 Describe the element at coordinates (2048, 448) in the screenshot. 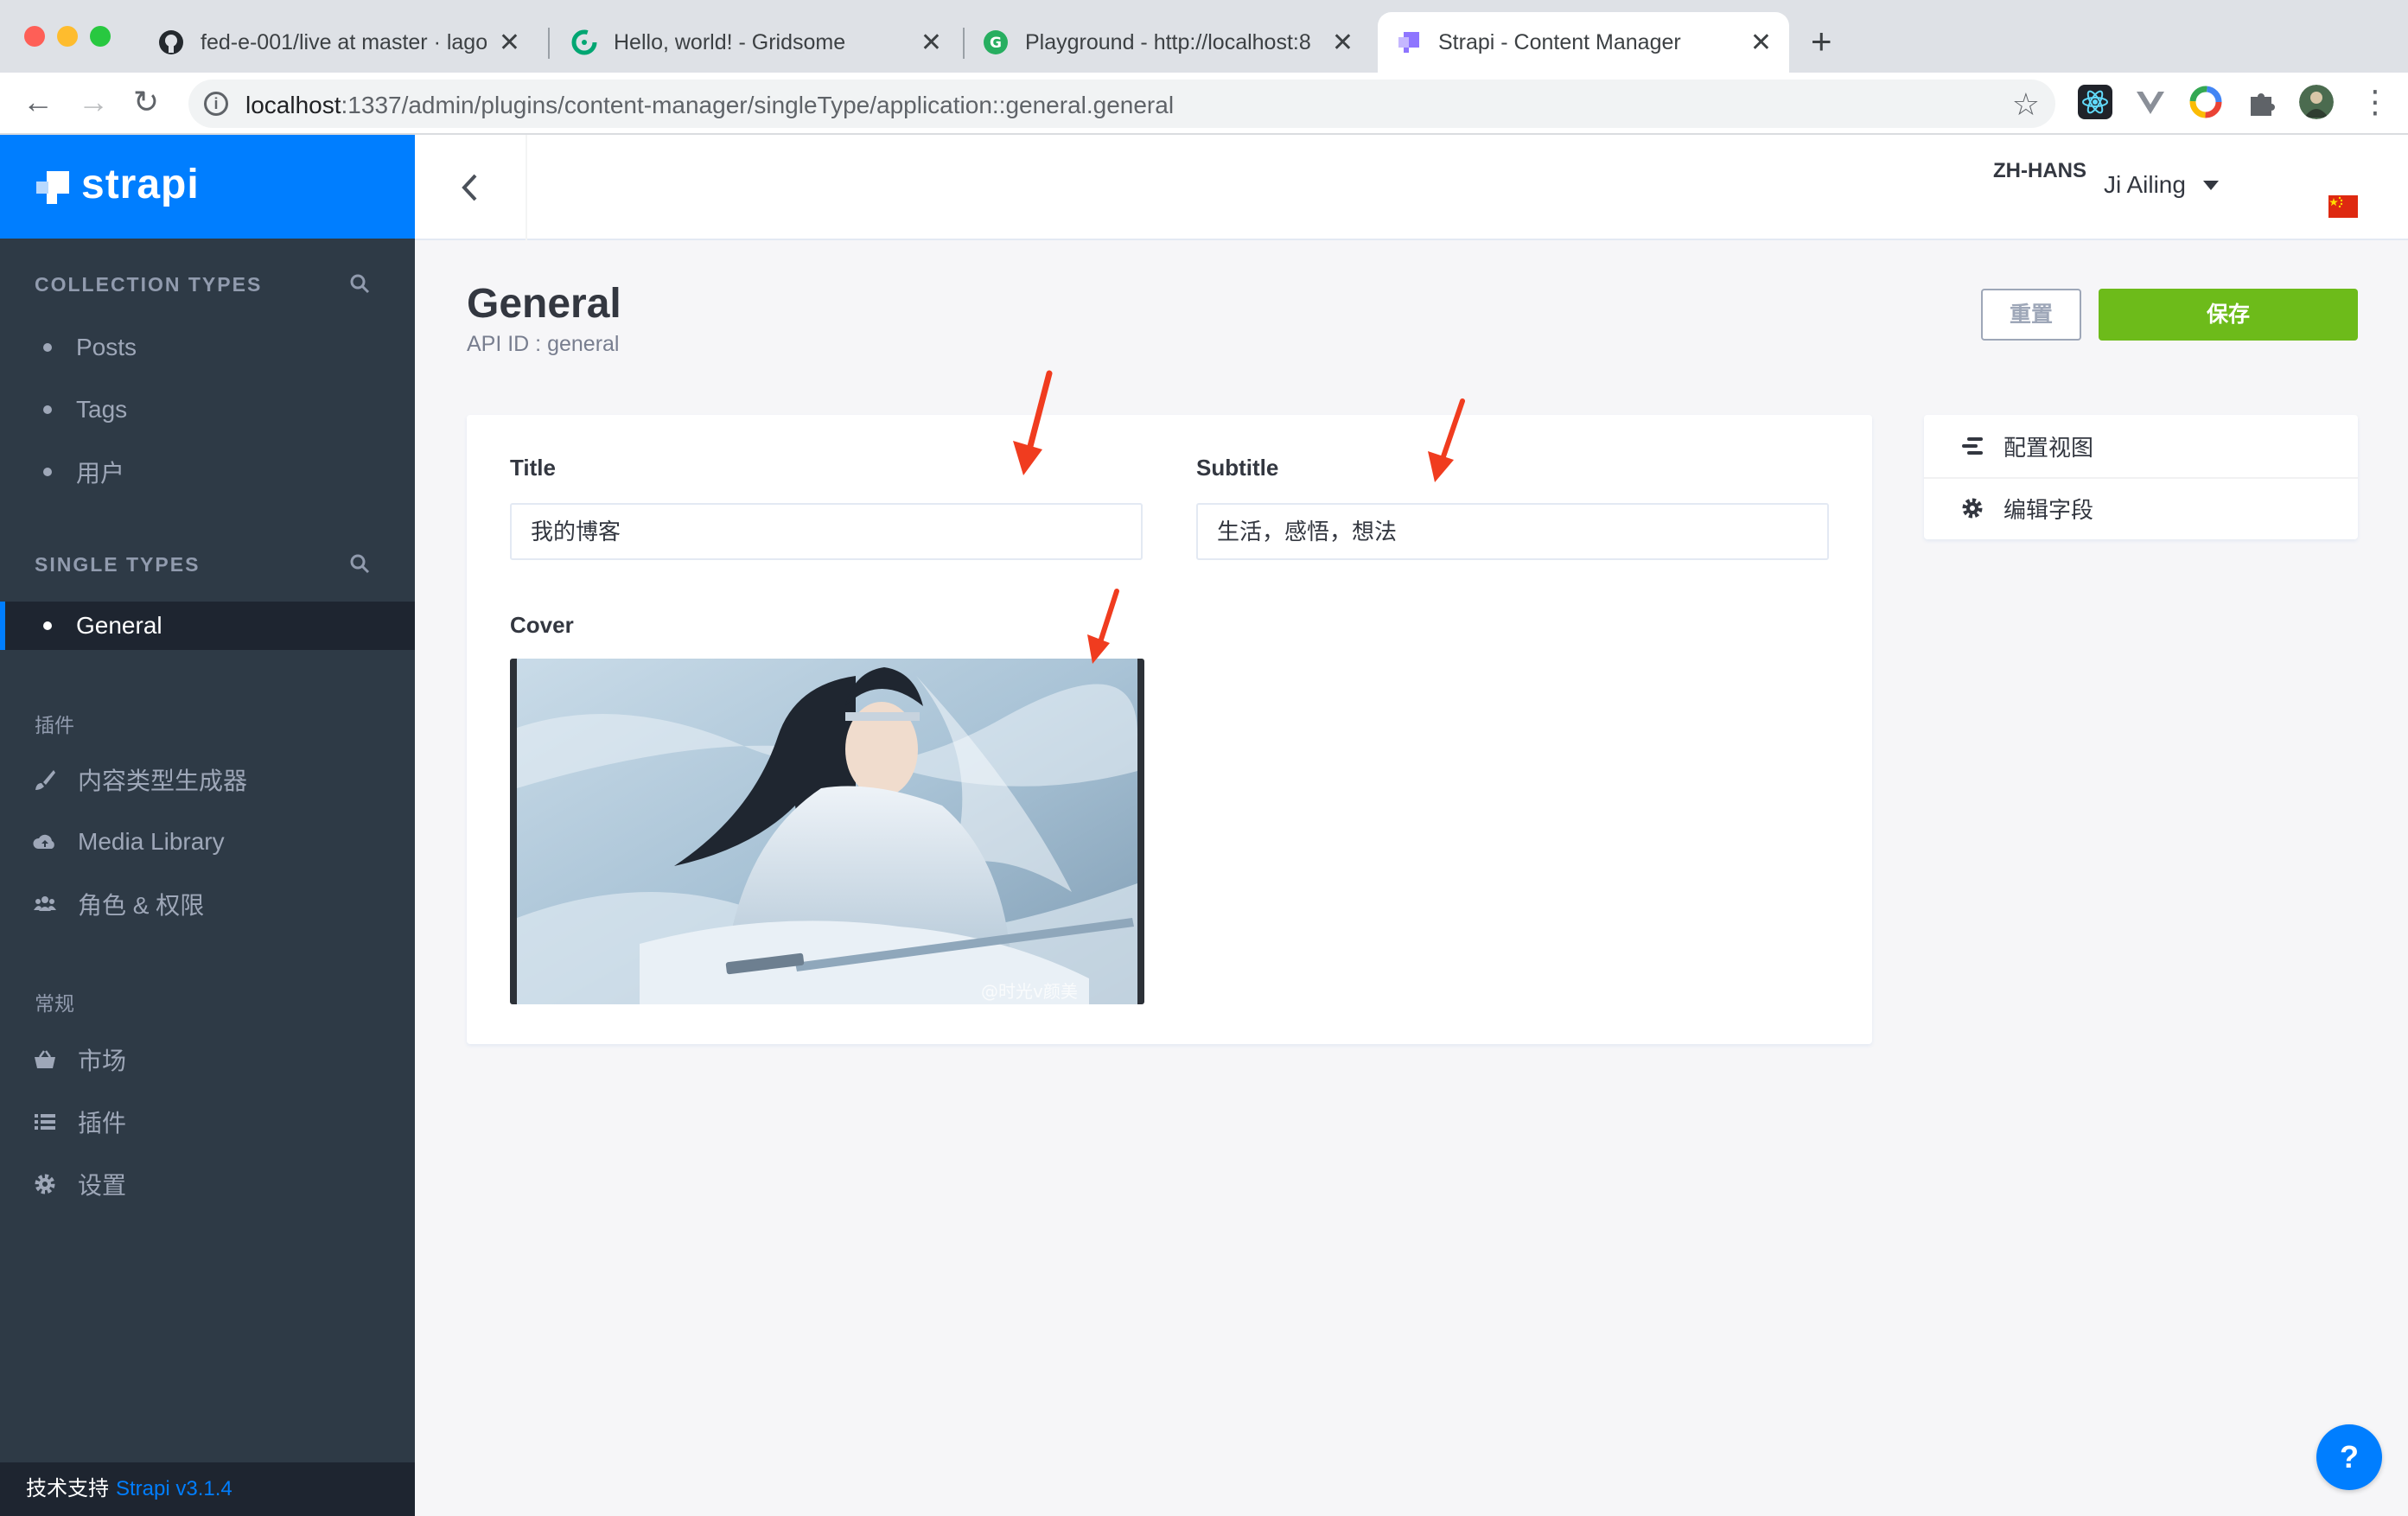

I see `configure-view-label: 配置视图` at that location.